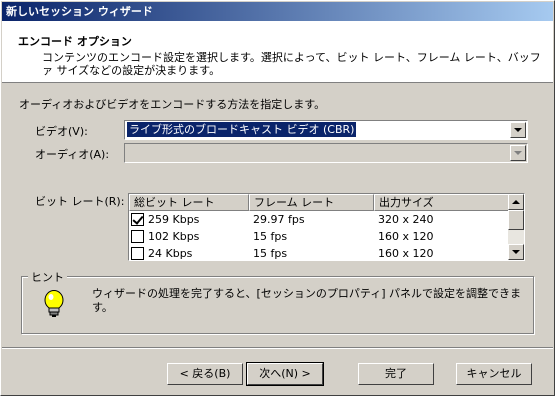 The height and width of the screenshot is (396, 555). What do you see at coordinates (319, 236) in the screenshot?
I see `table-row: 102 Kbps 15 fps 160 x 120` at bounding box center [319, 236].